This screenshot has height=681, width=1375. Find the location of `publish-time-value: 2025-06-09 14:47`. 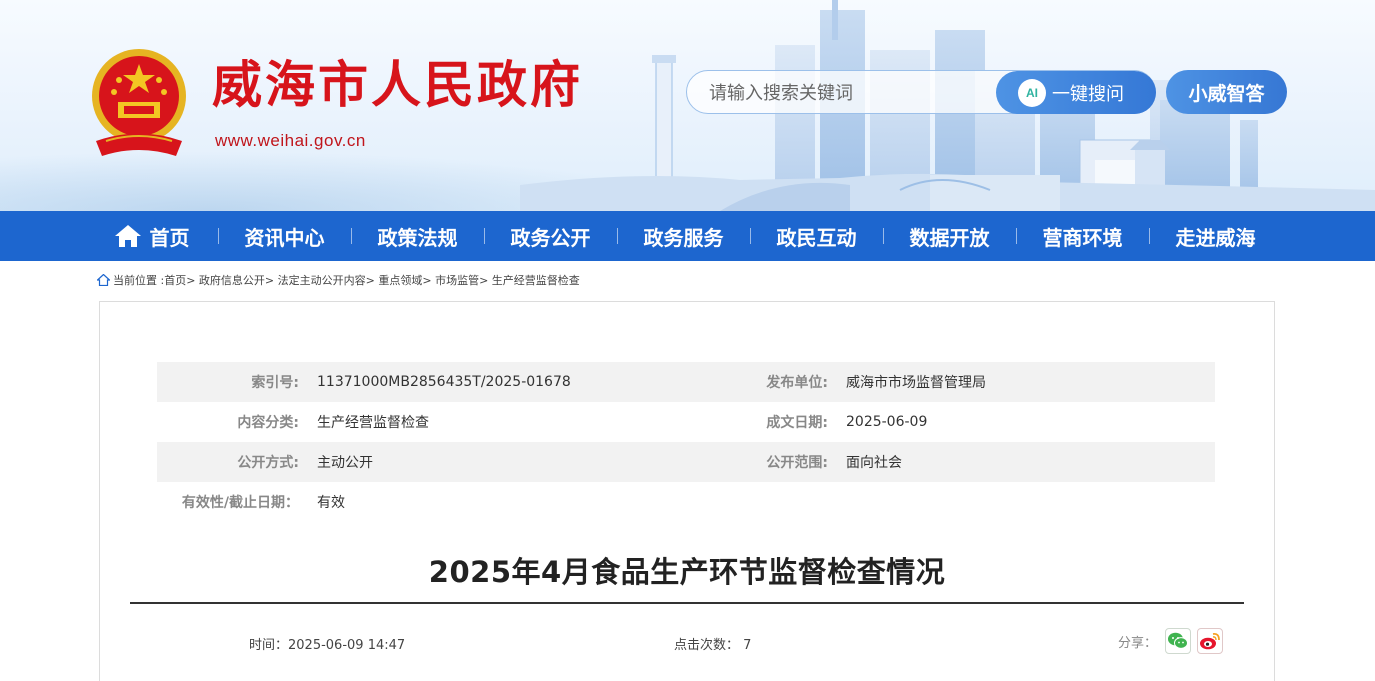

publish-time-value: 2025-06-09 14:47 is located at coordinates (347, 645).